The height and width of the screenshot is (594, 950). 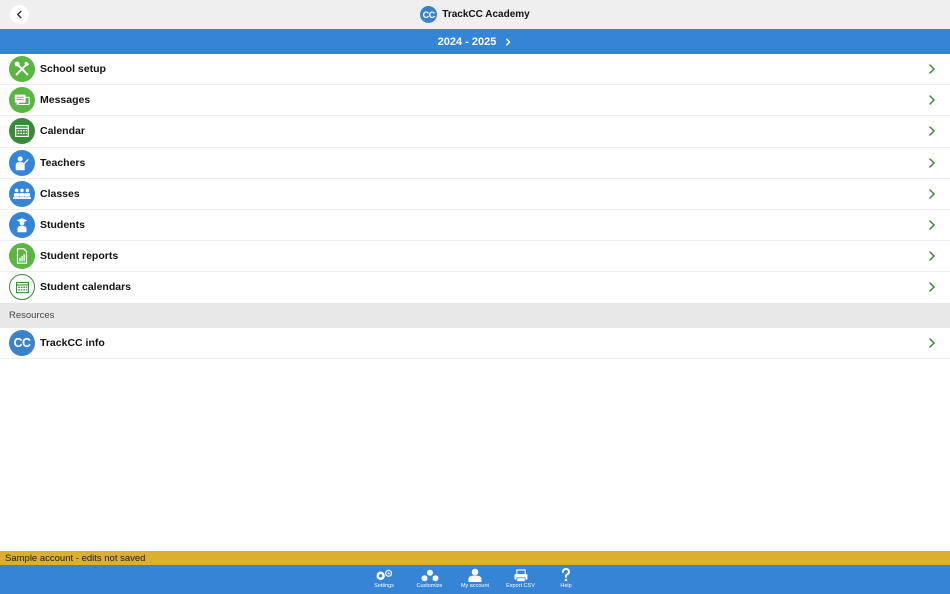 What do you see at coordinates (60, 193) in the screenshot?
I see `menu-item-label: Classes` at bounding box center [60, 193].